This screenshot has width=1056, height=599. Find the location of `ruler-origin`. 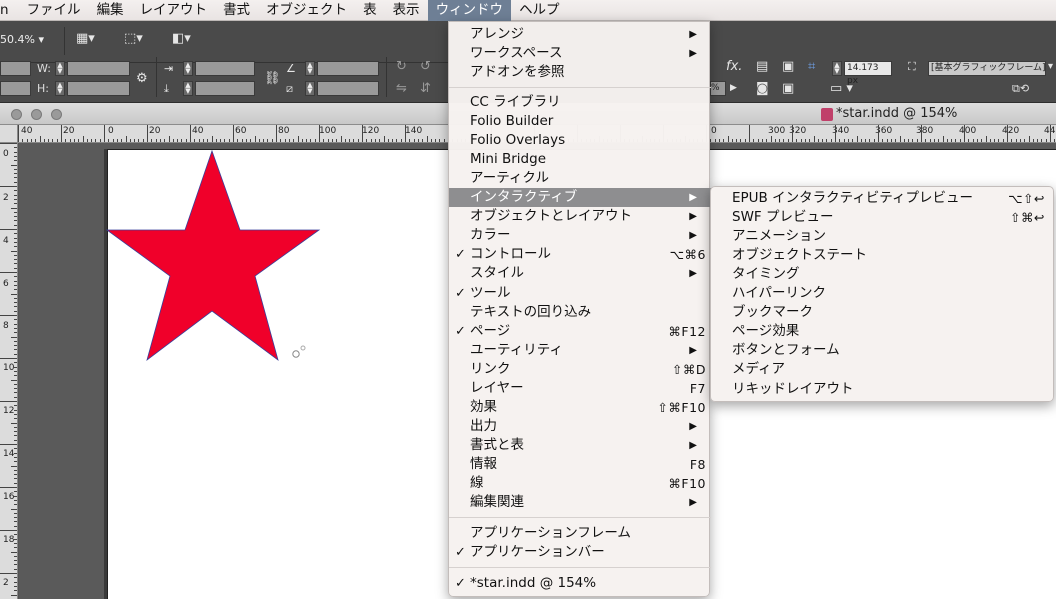

ruler-origin is located at coordinates (9, 134).